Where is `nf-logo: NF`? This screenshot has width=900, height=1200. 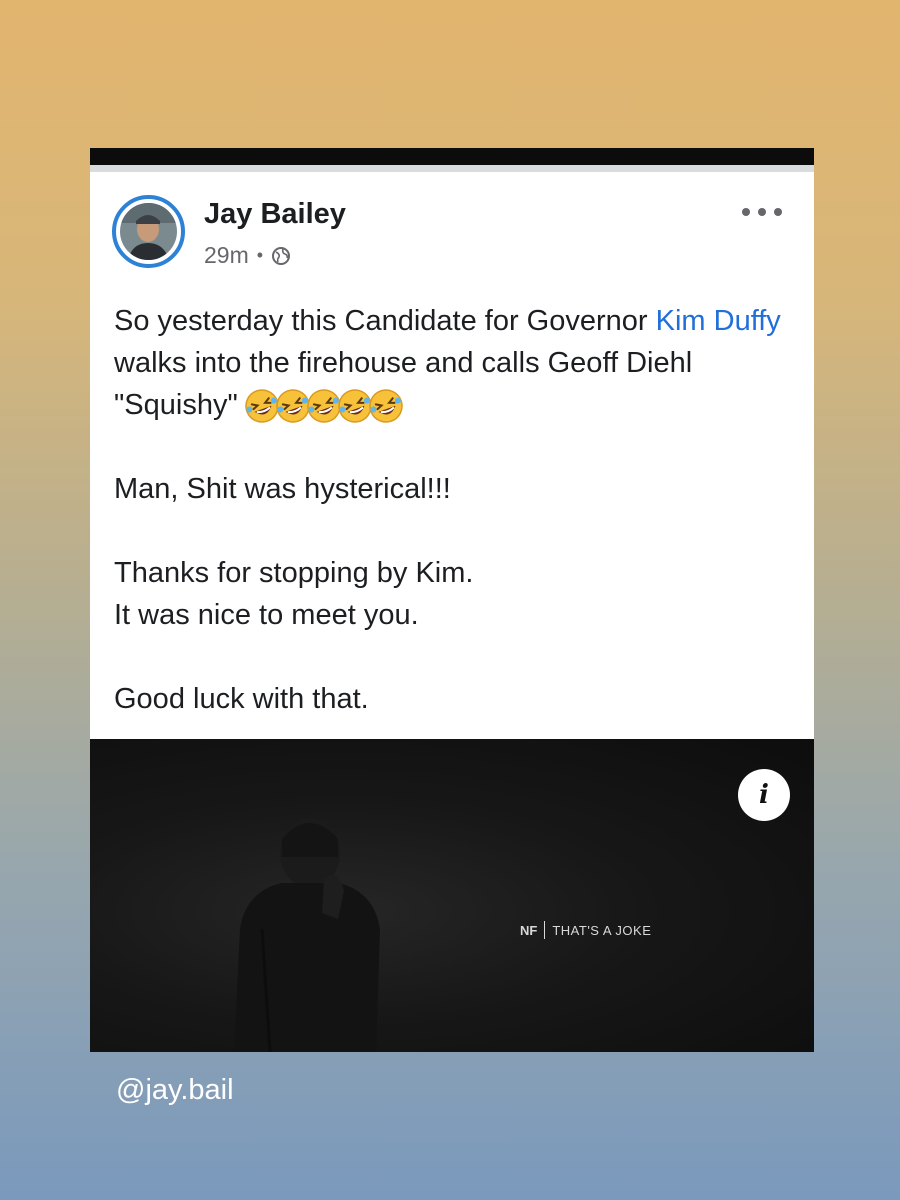 nf-logo: NF is located at coordinates (529, 930).